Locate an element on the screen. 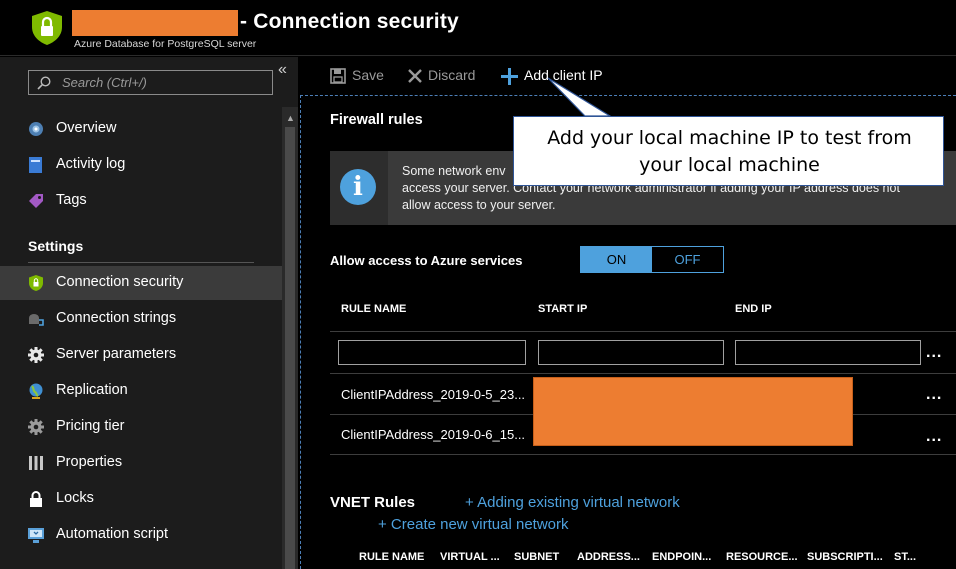 Image resolution: width=956 pixels, height=569 pixels. allow-azure-services-toggle: ON OFF is located at coordinates (652, 259).